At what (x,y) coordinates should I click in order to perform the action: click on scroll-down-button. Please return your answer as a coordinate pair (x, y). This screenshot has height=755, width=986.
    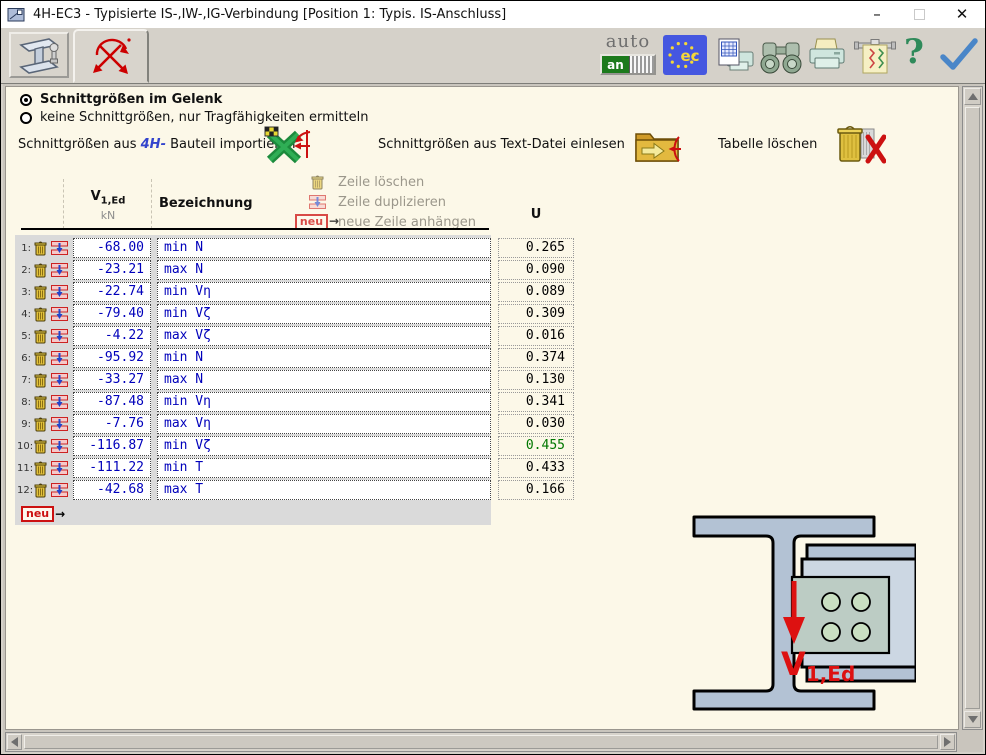
    Looking at the image, I should click on (972, 719).